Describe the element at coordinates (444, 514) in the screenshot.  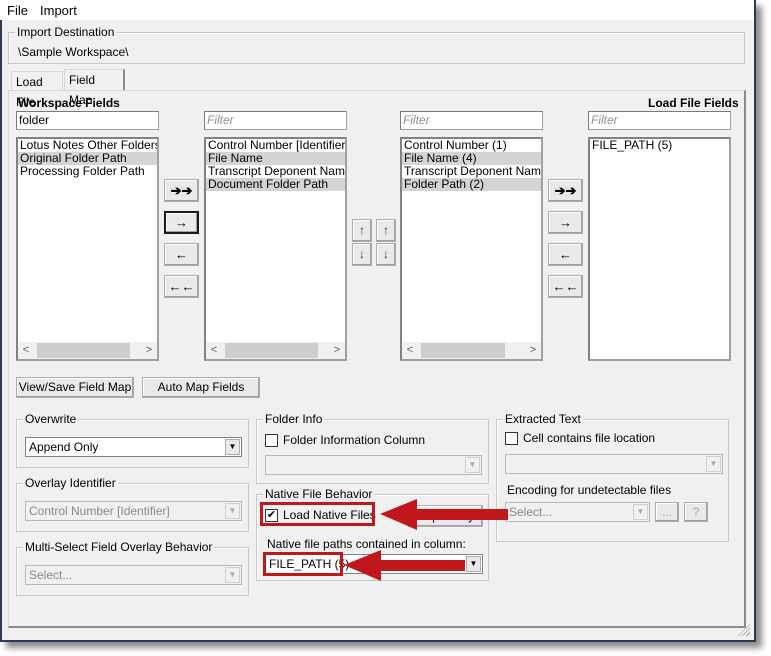
I see `annotation-arrow-upper` at that location.